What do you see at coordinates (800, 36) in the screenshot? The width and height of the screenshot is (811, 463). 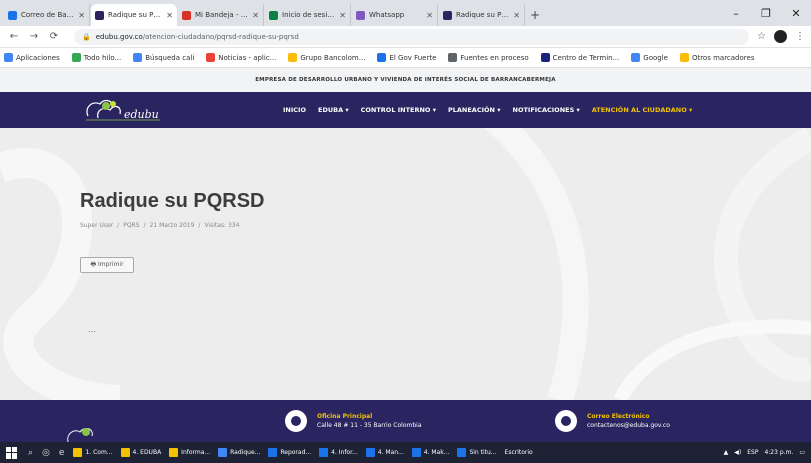 I see `browser-menu-icon: ⋮` at bounding box center [800, 36].